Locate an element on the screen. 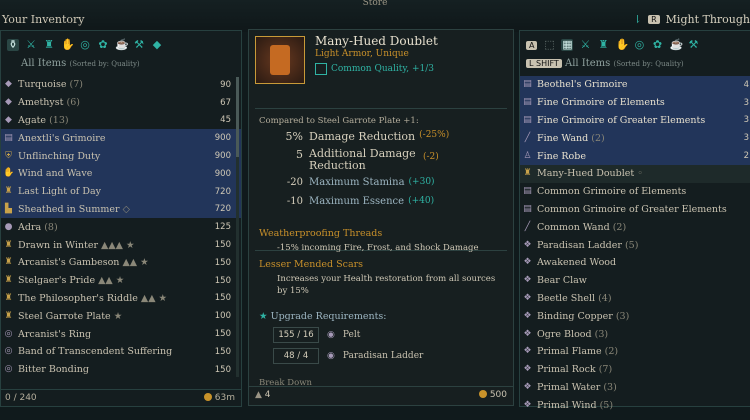  cart-filter-icon: ⬚ is located at coordinates (549, 45).